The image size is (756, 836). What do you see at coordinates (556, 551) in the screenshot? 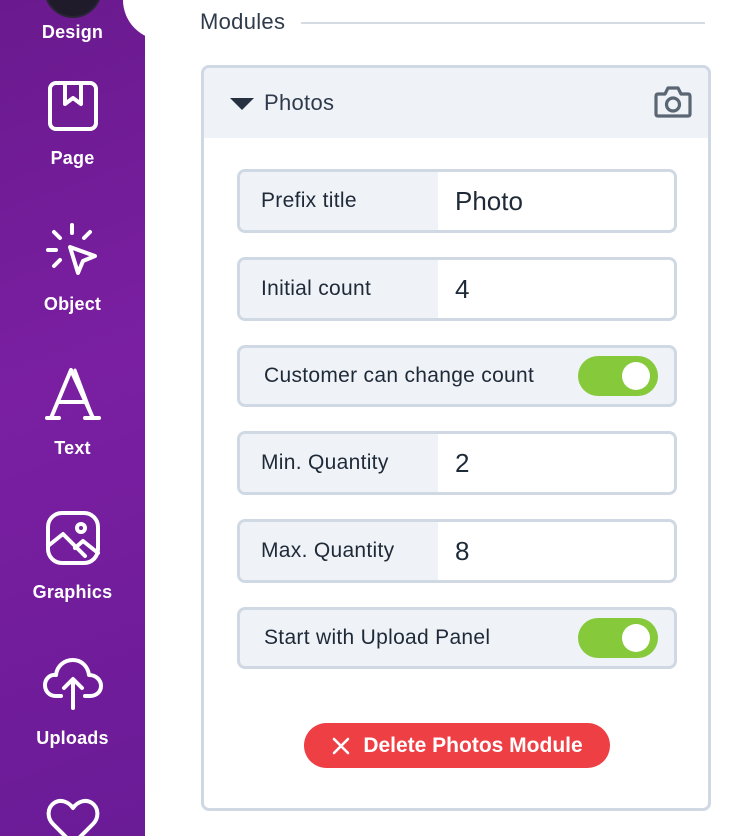
I see `max-quantity-input: 8` at bounding box center [556, 551].